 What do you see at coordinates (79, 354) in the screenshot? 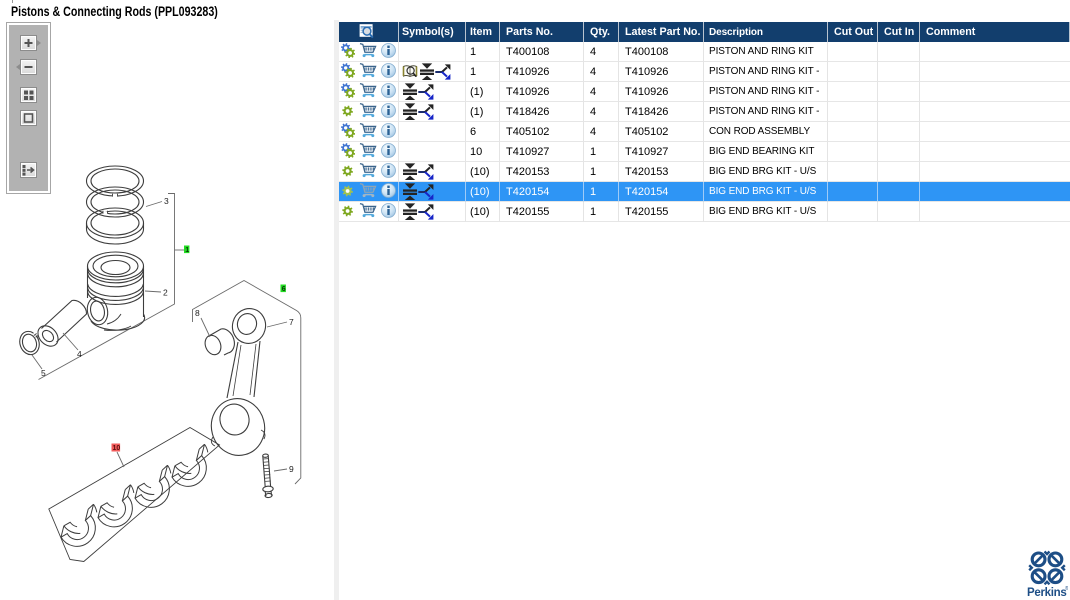
I see `svg-text: 4` at bounding box center [79, 354].